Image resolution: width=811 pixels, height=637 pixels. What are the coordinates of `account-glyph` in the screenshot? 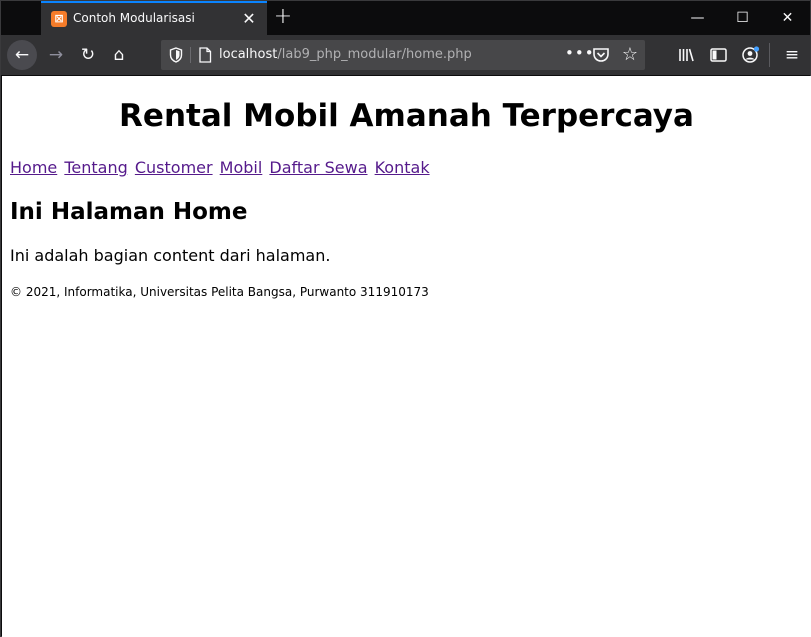 It's located at (751, 54).